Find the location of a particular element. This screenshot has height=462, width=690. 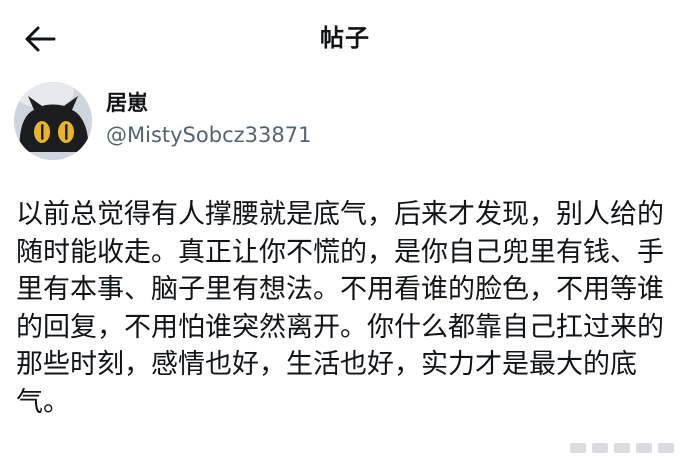

watermark is located at coordinates (625, 448).